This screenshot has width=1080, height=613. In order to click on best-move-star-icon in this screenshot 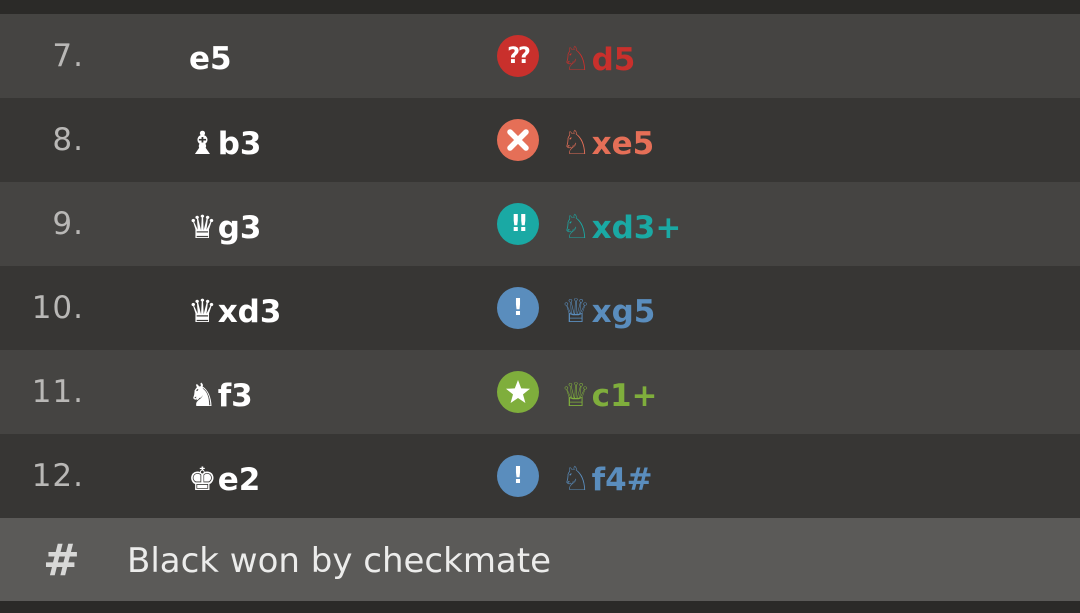, I will do `click(518, 392)`.